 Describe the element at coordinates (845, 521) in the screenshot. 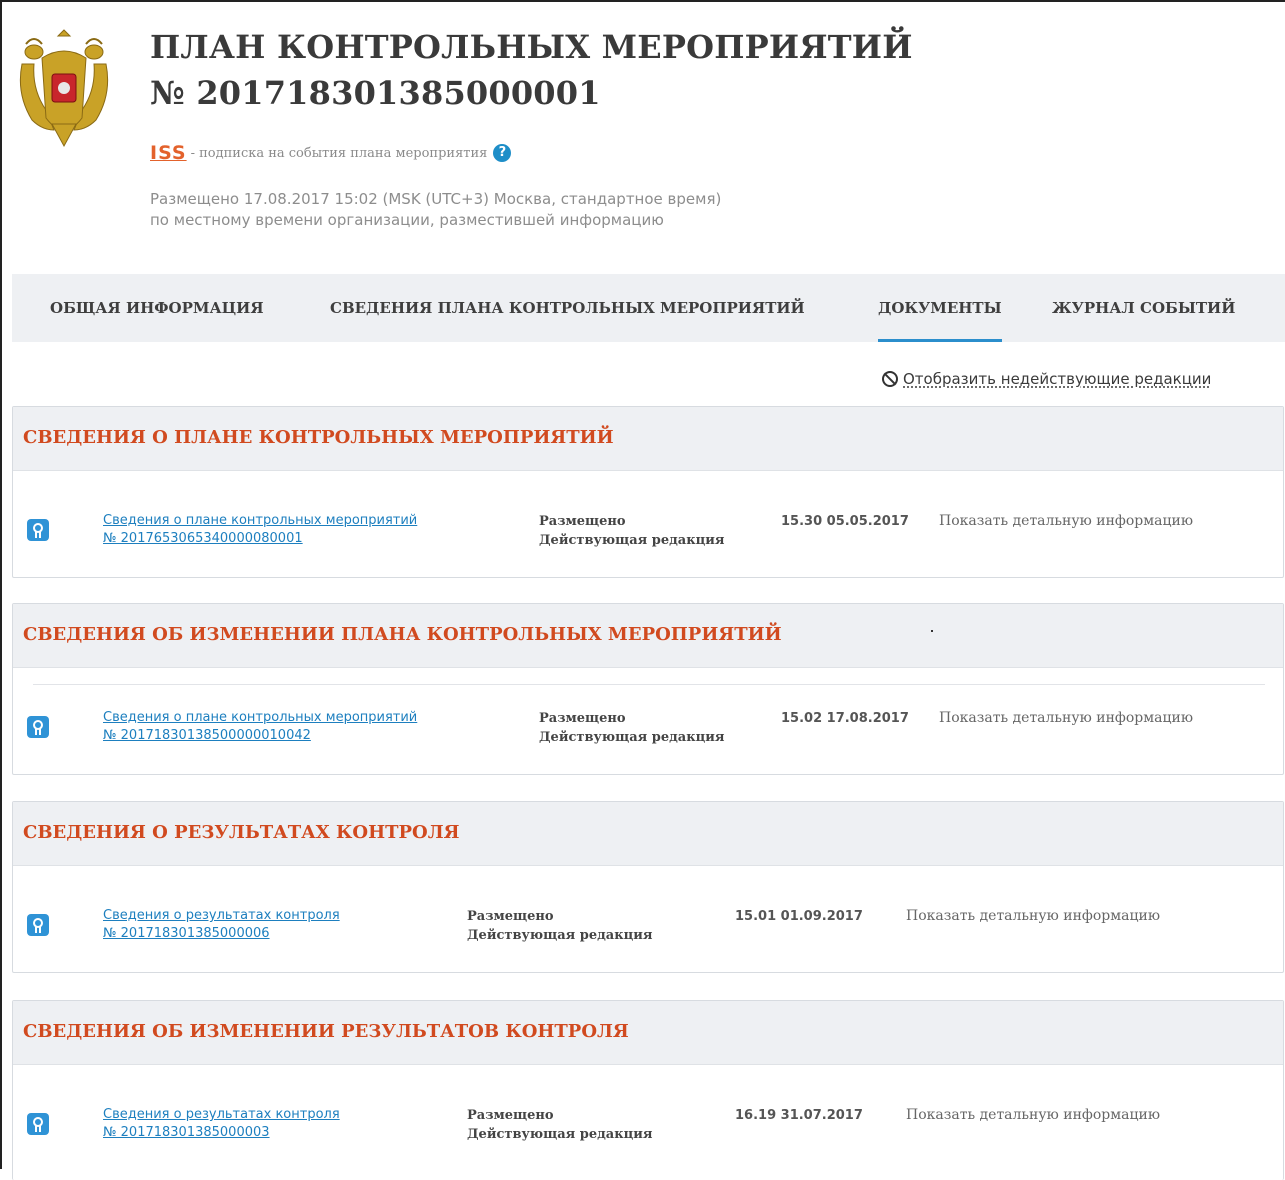

I see `document-date: 15.30 05.05.2017` at that location.